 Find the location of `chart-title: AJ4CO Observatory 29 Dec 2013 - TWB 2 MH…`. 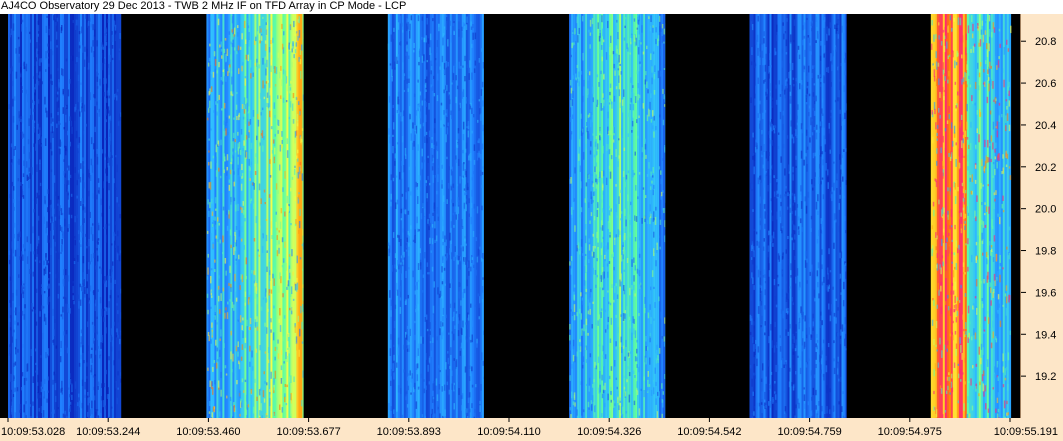

chart-title: AJ4CO Observatory 29 Dec 2013 - TWB 2 MH… is located at coordinates (204, 6).